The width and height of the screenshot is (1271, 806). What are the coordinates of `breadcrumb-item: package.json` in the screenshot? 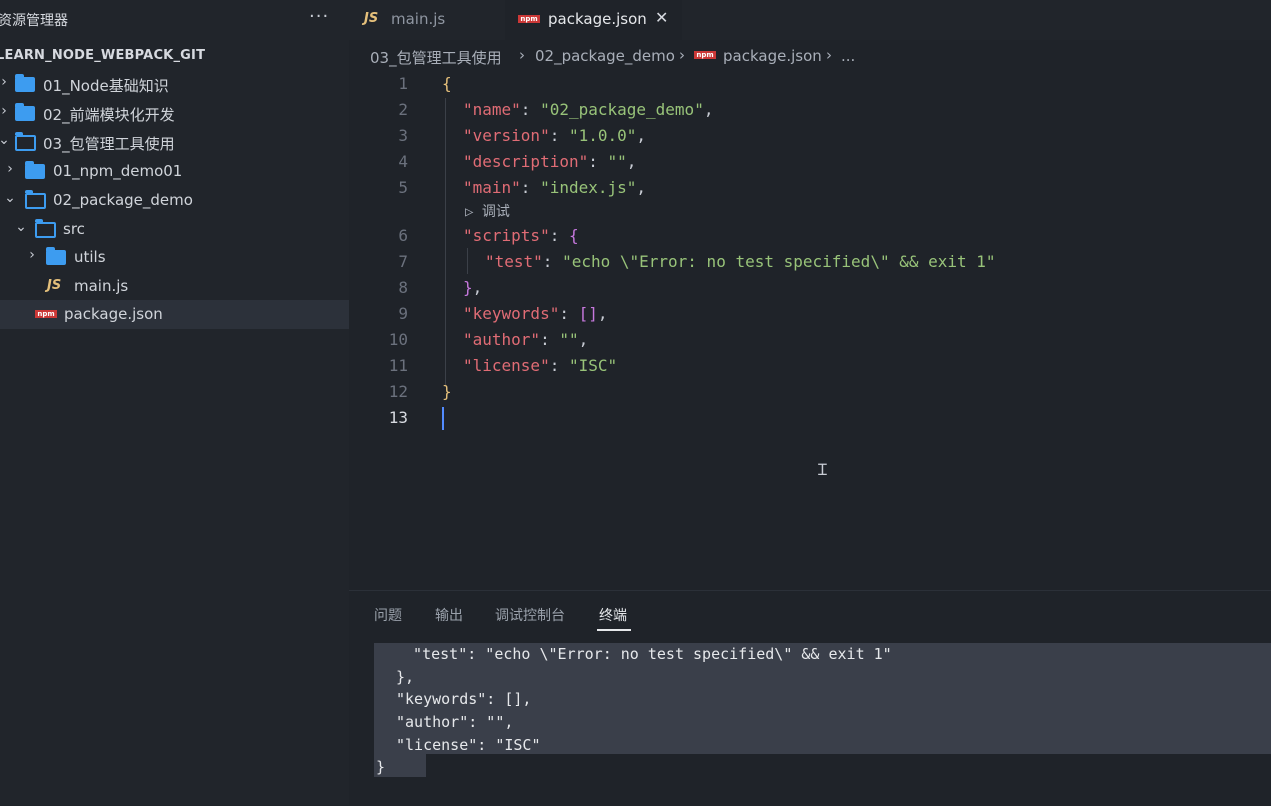 It's located at (772, 56).